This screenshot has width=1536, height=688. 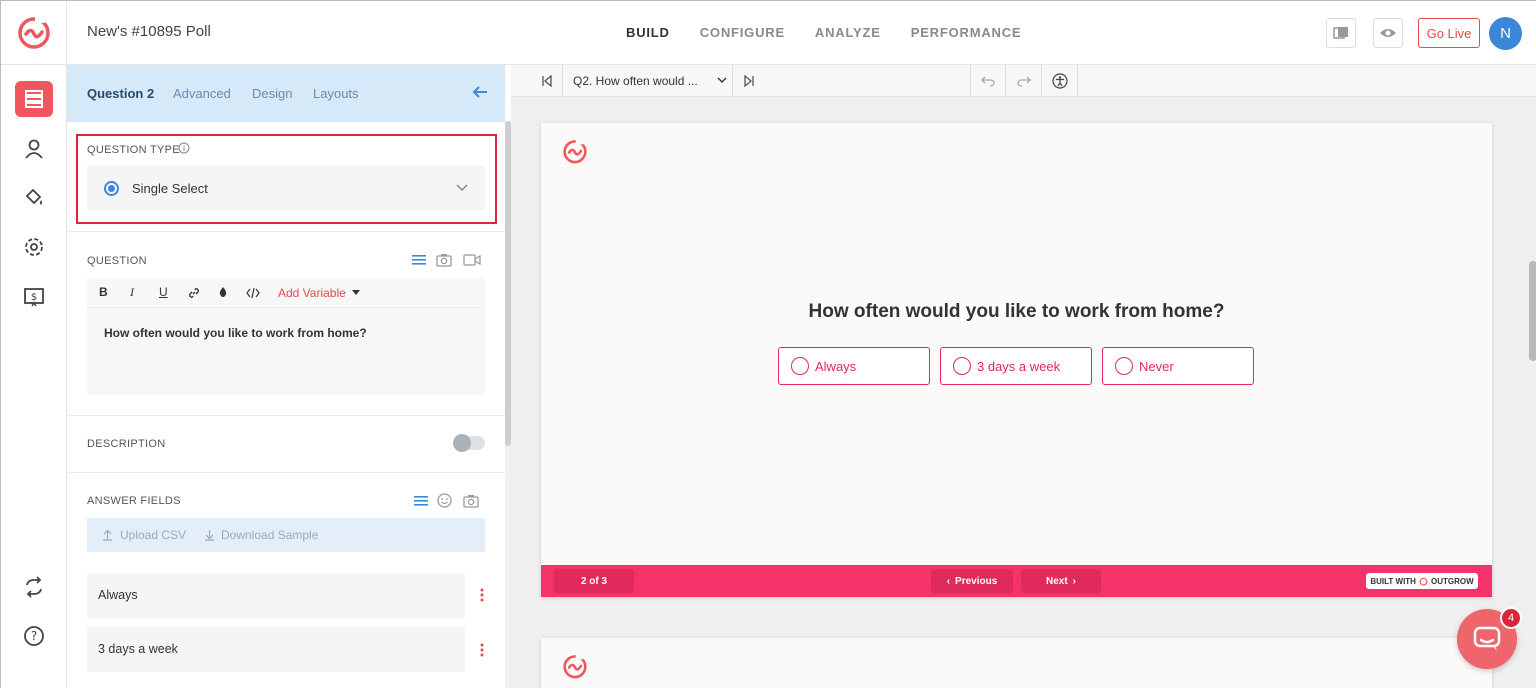 What do you see at coordinates (469, 443) in the screenshot?
I see `description-toggle` at bounding box center [469, 443].